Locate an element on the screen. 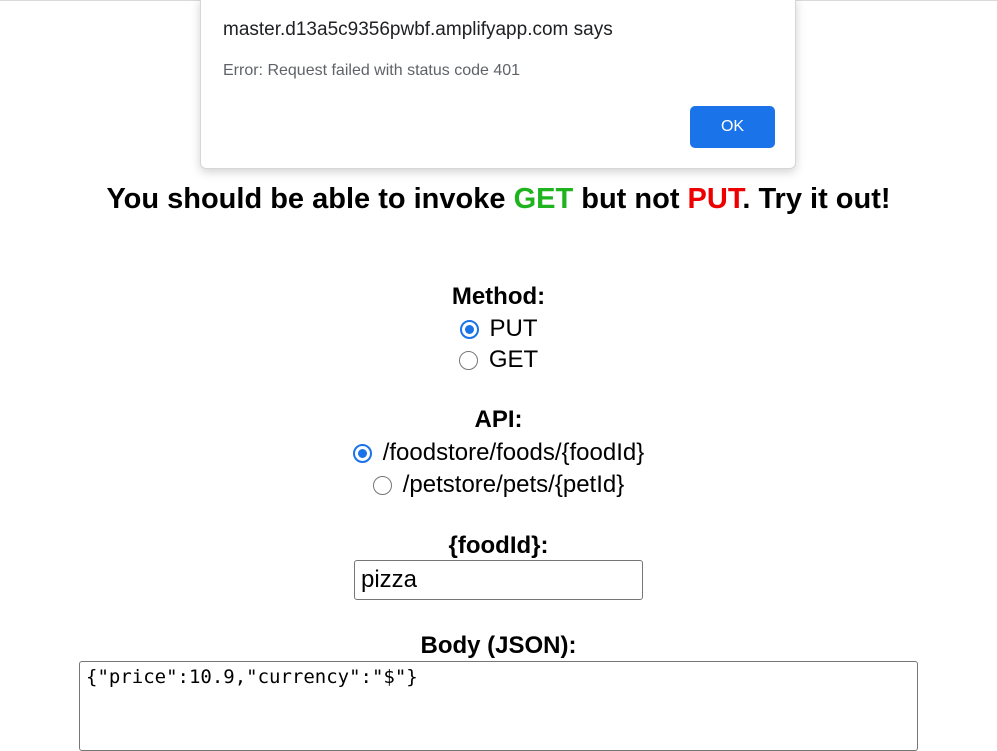  api-option-foodstore: /foodstore/foods/{foodId} is located at coordinates (498, 453).